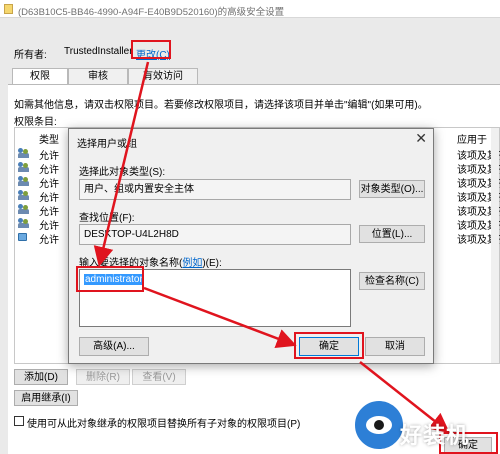 Image resolution: width=500 pixels, height=454 pixels. What do you see at coordinates (107, 218) in the screenshot?
I see `location-label: 查找位置(F):` at bounding box center [107, 218].